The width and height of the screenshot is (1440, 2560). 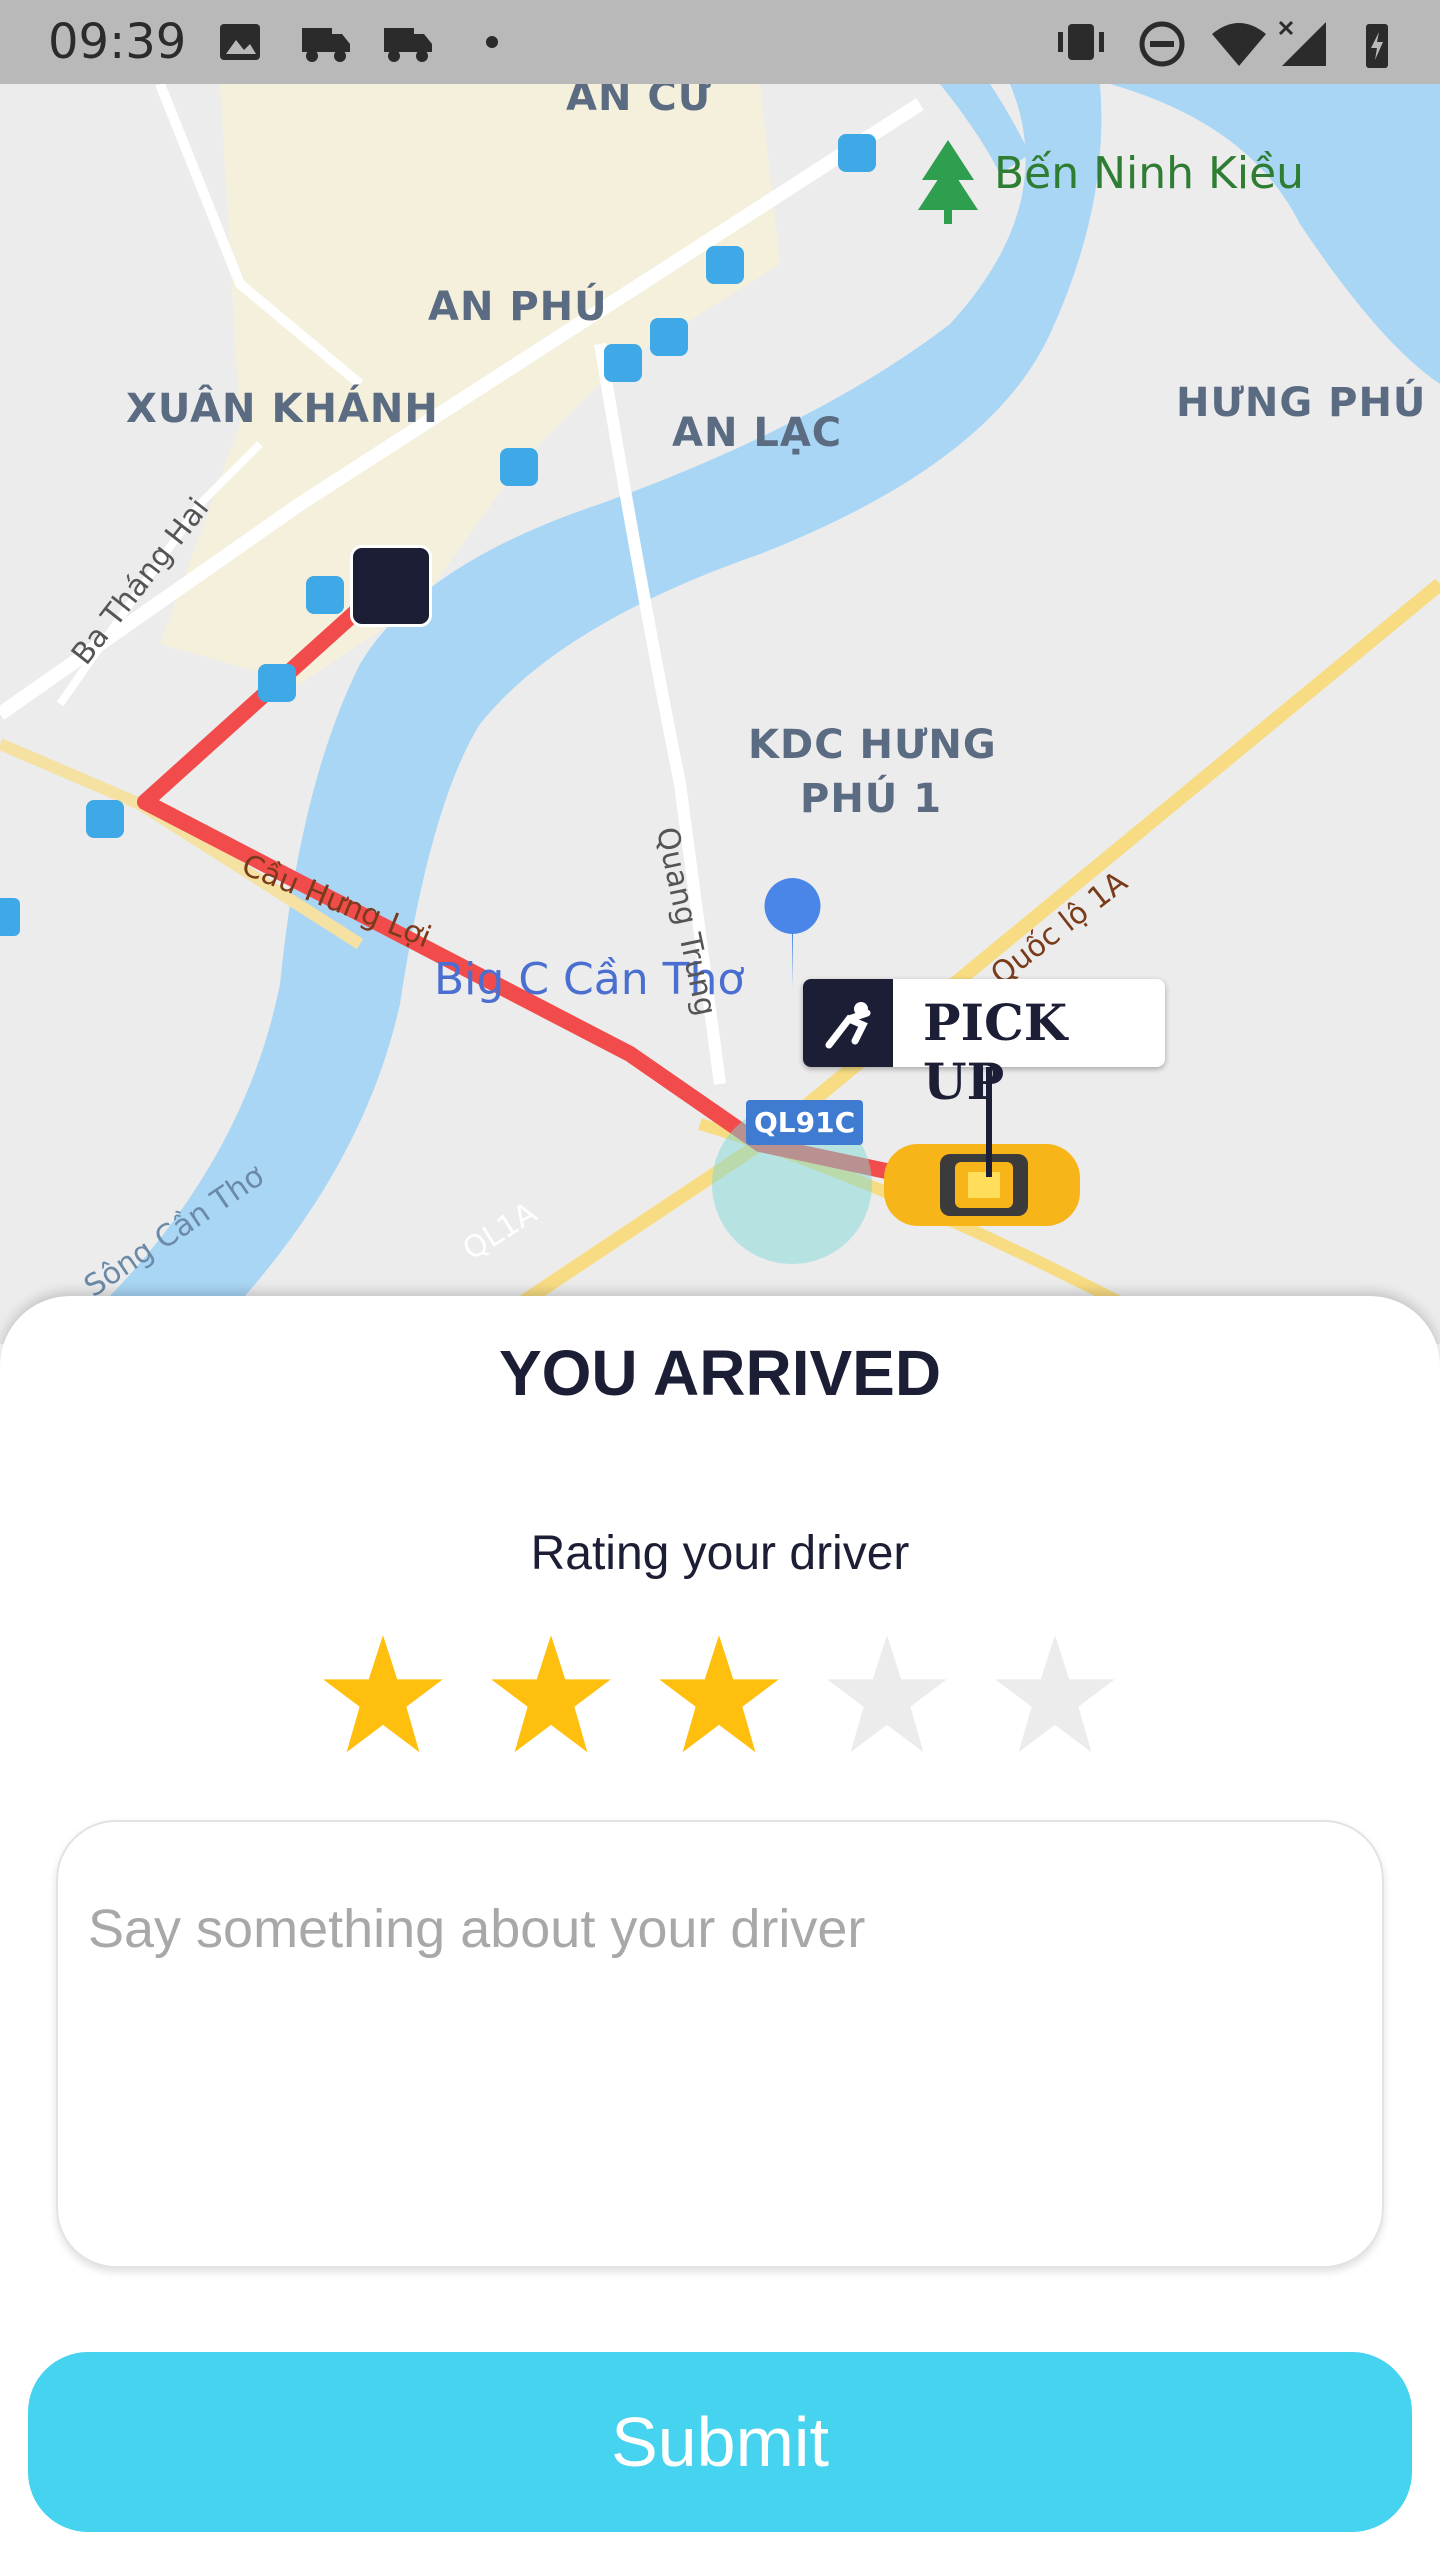 I want to click on area-label: XUÂN KHÁNH, so click(x=282, y=409).